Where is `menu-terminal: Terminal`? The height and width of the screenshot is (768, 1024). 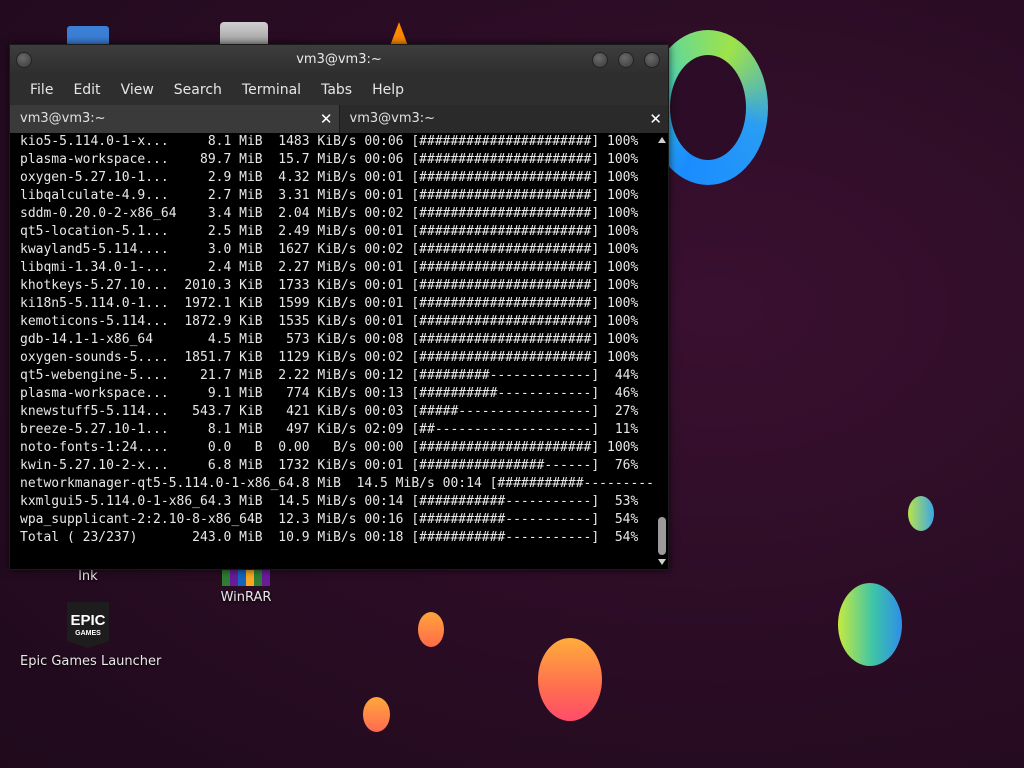
menu-terminal: Terminal is located at coordinates (271, 90).